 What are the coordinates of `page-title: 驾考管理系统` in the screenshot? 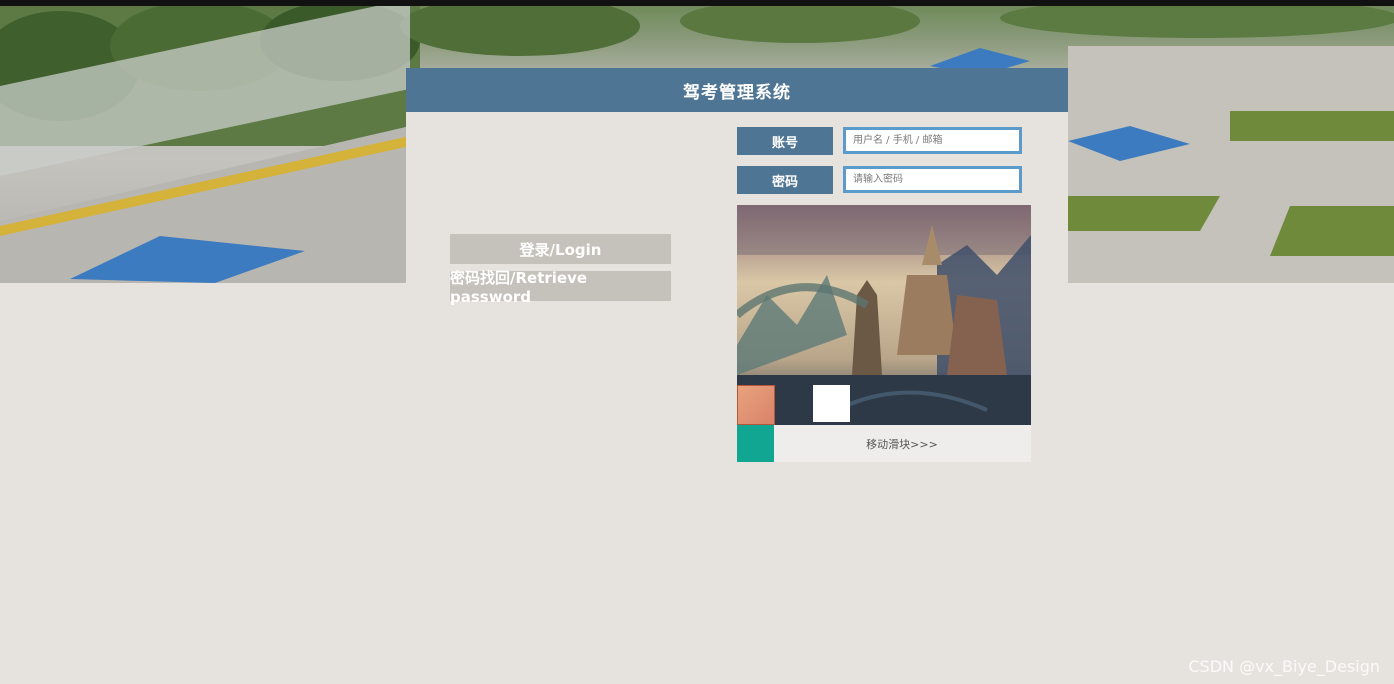 It's located at (737, 90).